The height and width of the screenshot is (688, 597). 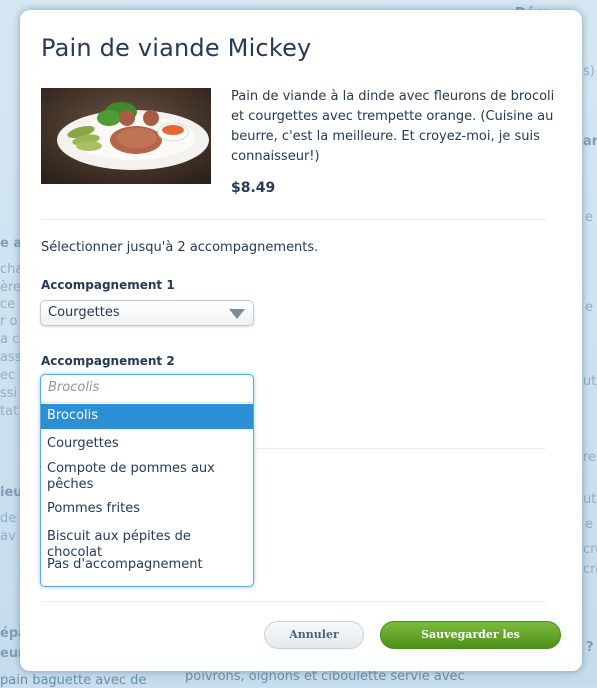 What do you see at coordinates (147, 565) in the screenshot?
I see `dropdown-option: Pas d'accompagnement` at bounding box center [147, 565].